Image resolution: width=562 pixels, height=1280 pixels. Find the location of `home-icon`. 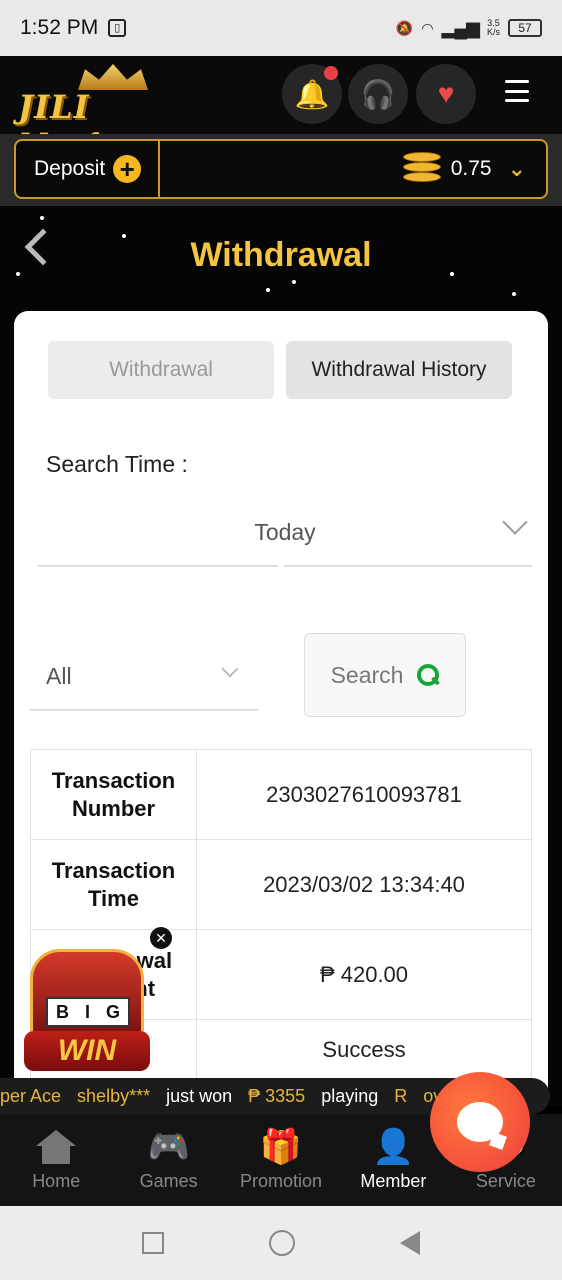

home-icon is located at coordinates (56, 1147).